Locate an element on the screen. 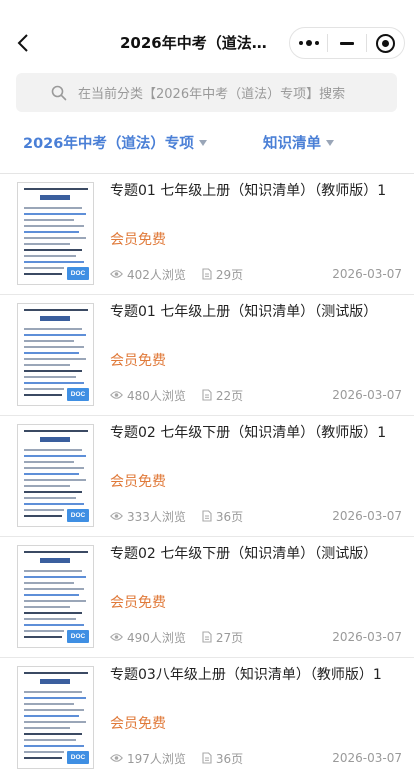 Image resolution: width=414 pixels, height=780 pixels. mini-program-capsule is located at coordinates (347, 43).